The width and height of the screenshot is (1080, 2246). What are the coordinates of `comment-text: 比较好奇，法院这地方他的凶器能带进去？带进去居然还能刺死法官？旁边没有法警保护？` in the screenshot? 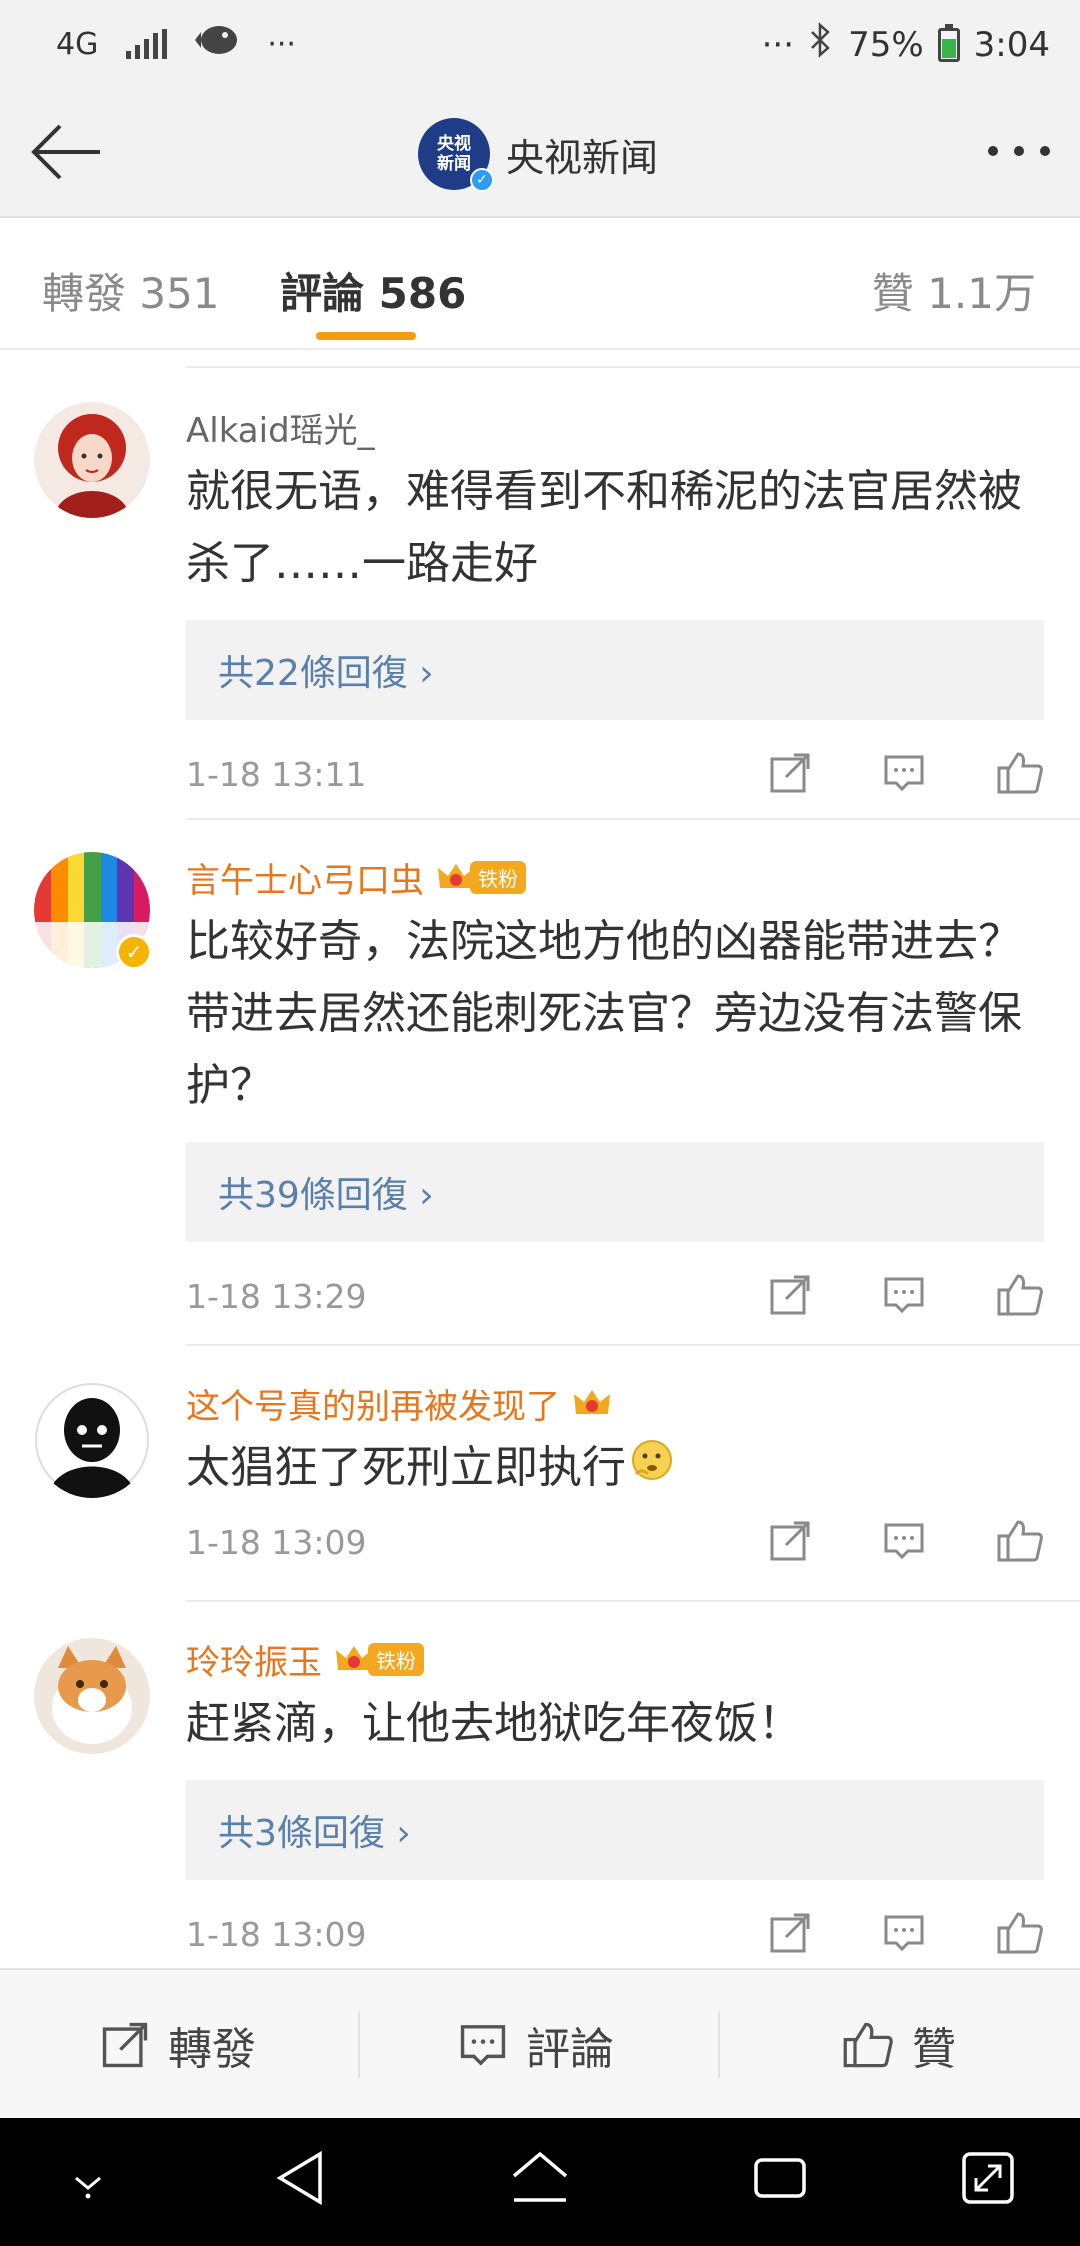 It's located at (604, 1013).